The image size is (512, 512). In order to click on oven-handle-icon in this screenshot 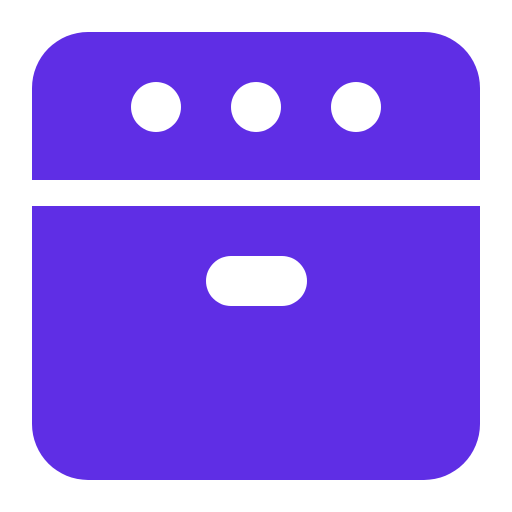, I will do `click(256, 281)`.